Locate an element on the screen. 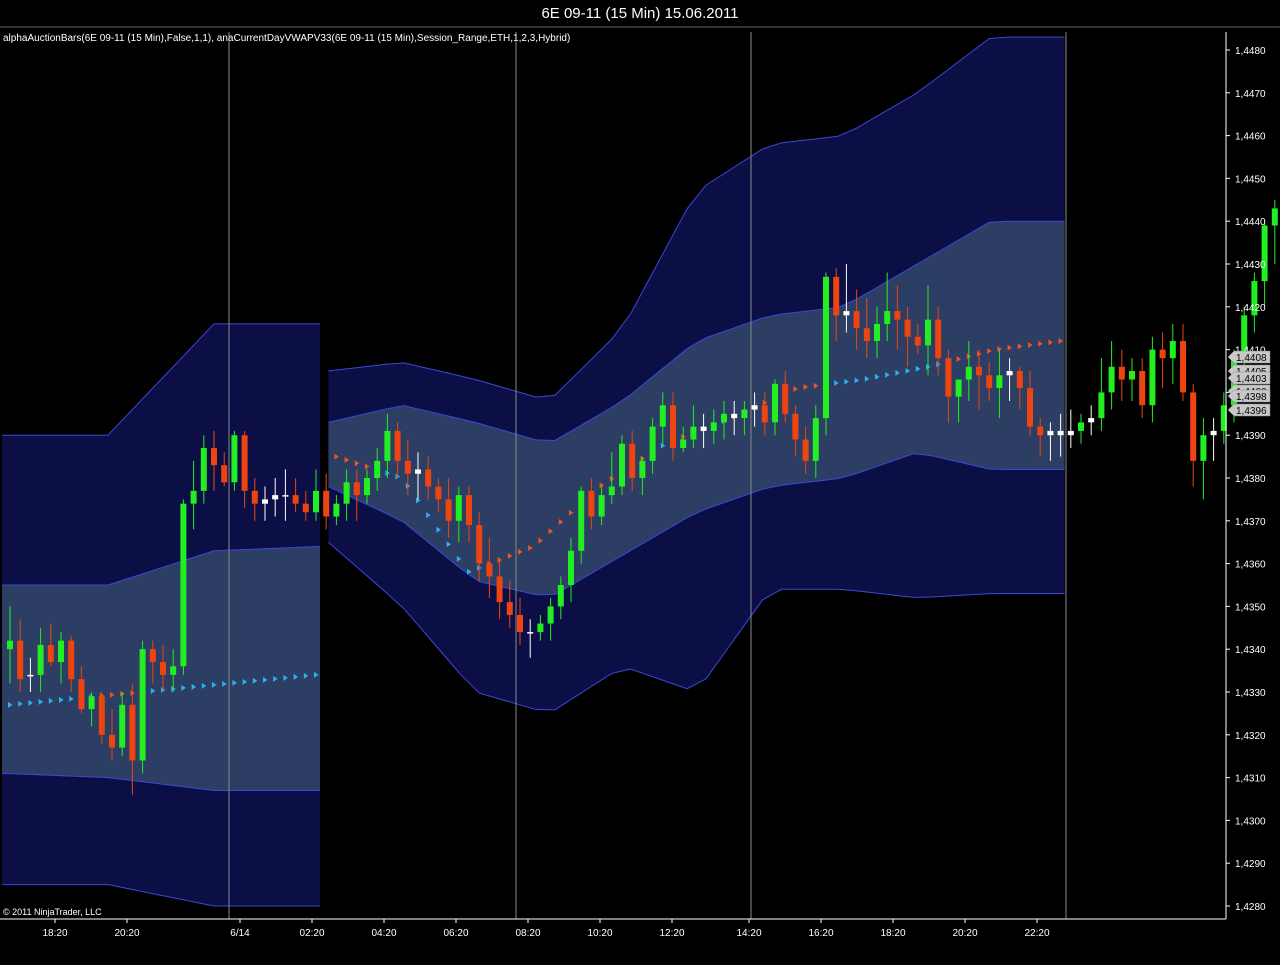 Image resolution: width=1280 pixels, height=965 pixels. price-tick-label: 1,4380 is located at coordinates (1250, 479).